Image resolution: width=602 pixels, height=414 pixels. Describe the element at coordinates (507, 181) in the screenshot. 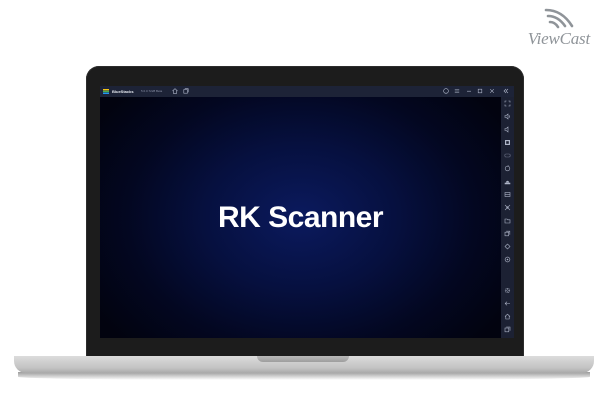

I see `install-apk-icon` at that location.